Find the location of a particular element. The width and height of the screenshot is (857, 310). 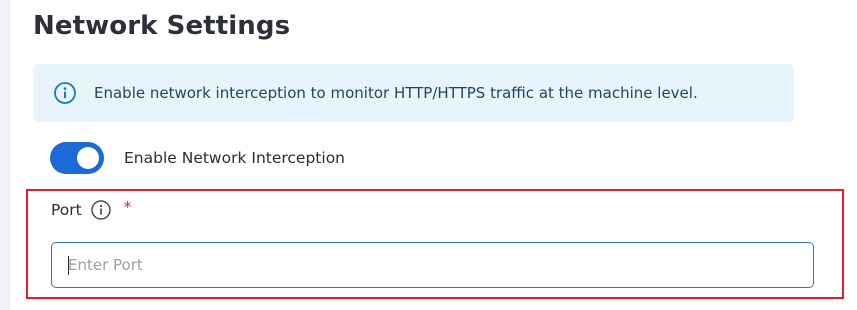

info-icon is located at coordinates (65, 93).